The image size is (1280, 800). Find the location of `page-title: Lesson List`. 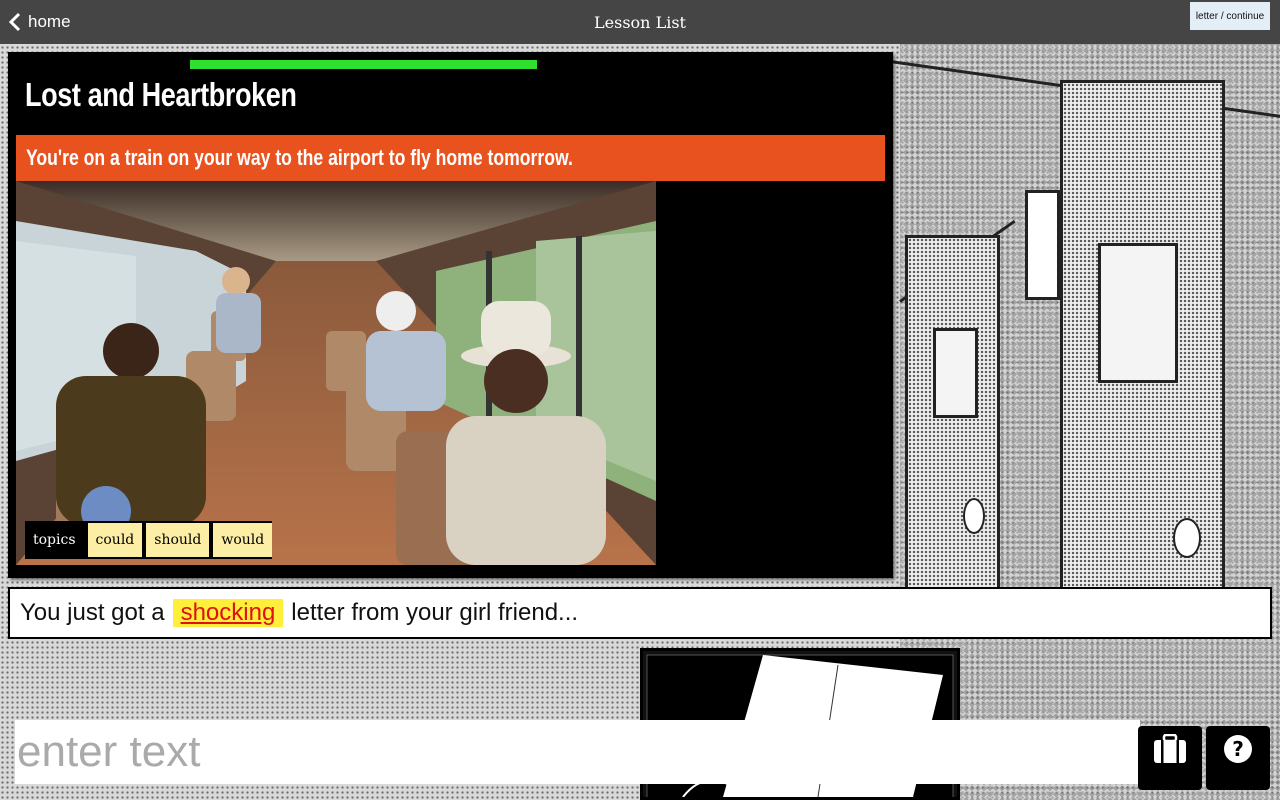

page-title: Lesson List is located at coordinates (640, 22).